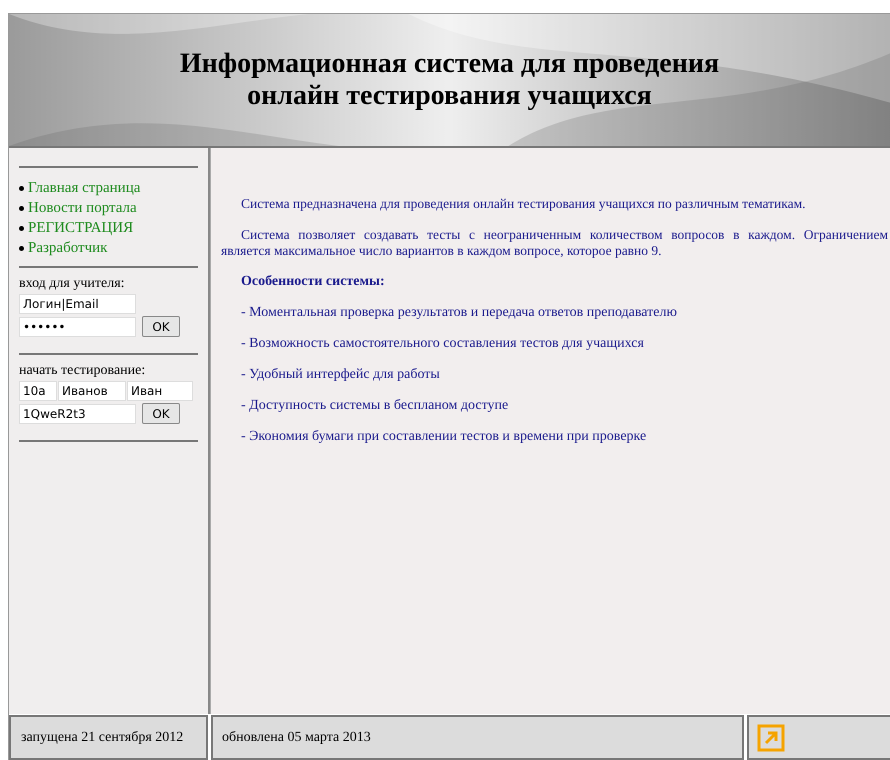 The height and width of the screenshot is (760, 890). I want to click on feature-item: - Моментальная проверка результатов и передача ответов преподавателю, so click(459, 313).